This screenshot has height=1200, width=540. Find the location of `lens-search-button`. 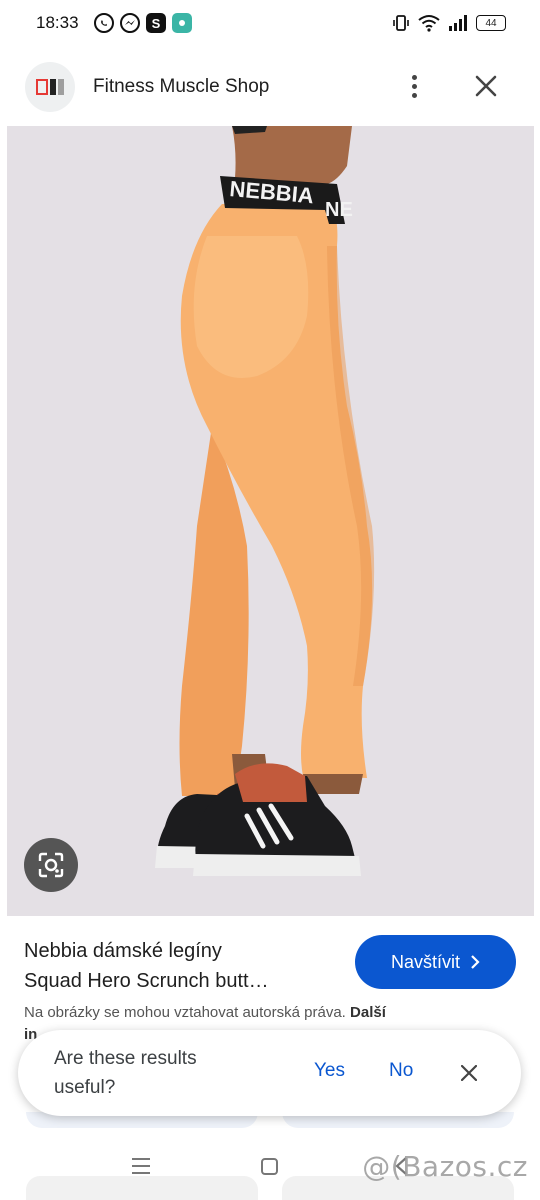

lens-search-button is located at coordinates (51, 865).